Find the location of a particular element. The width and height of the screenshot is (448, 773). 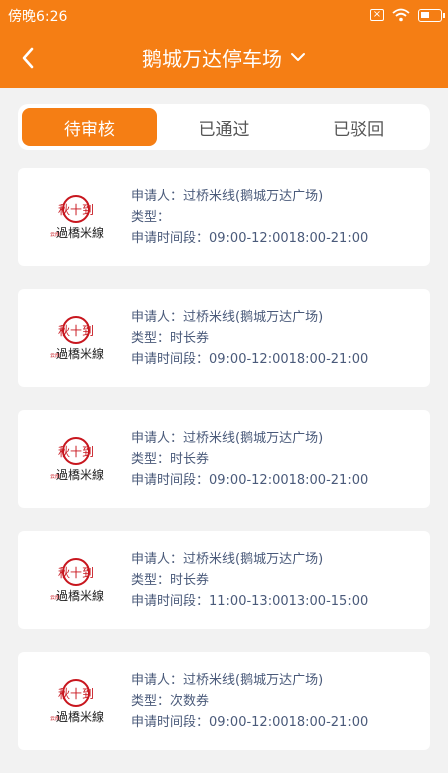

chevron-down-icon is located at coordinates (298, 57).